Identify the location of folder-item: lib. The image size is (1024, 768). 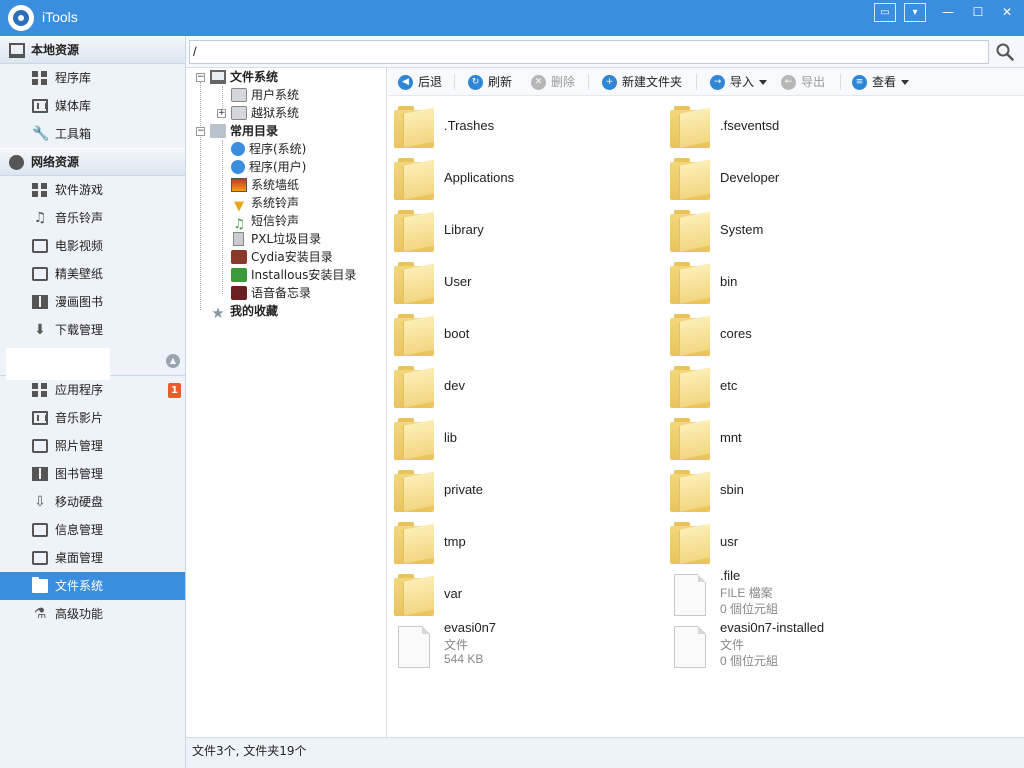
(523, 438).